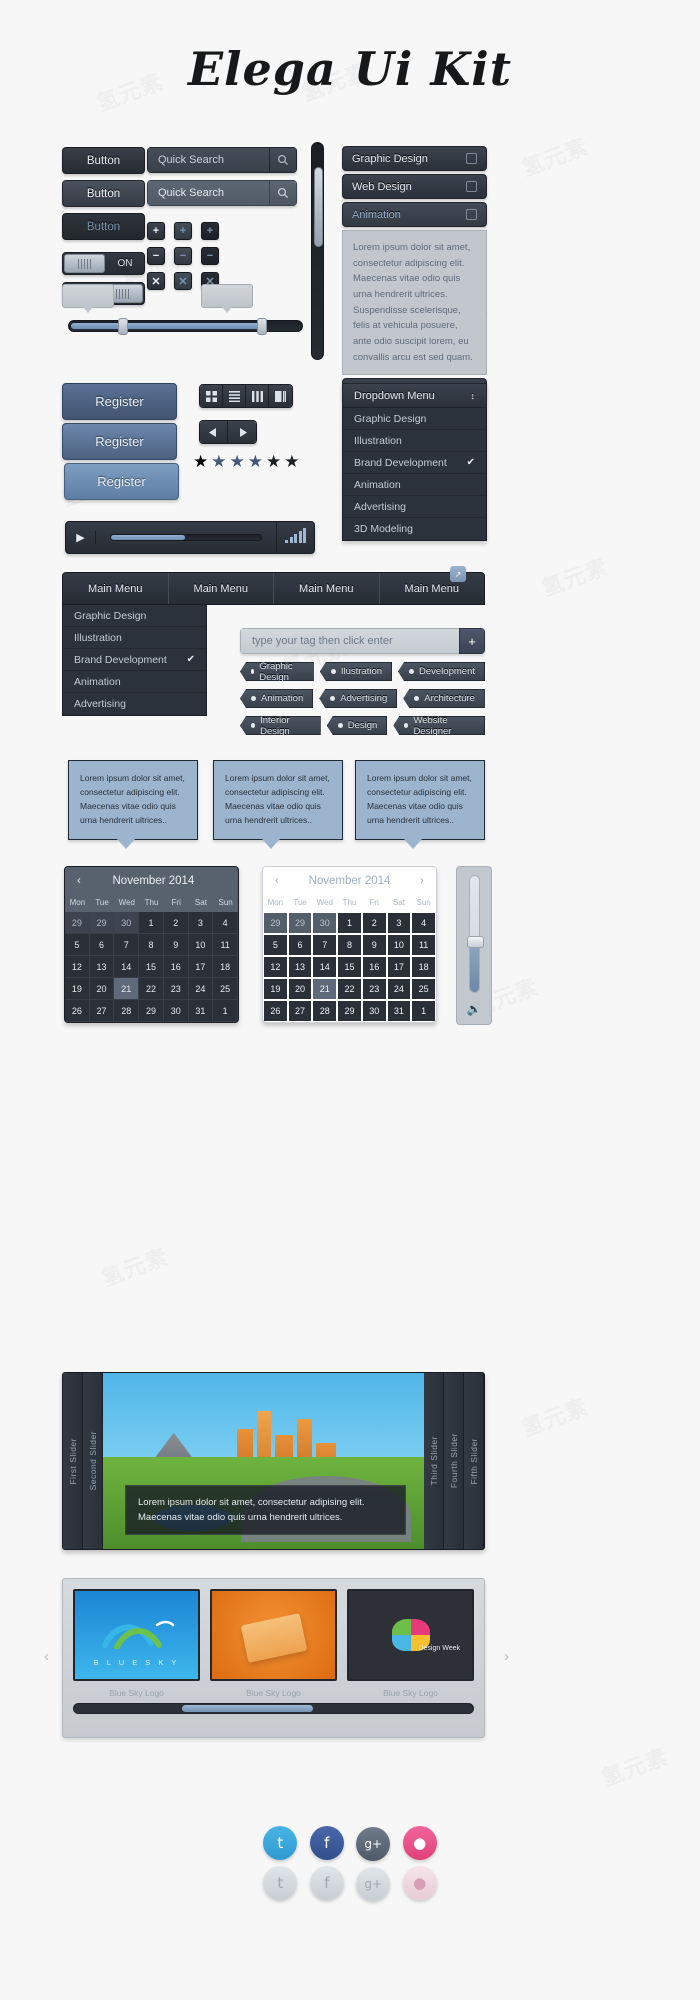 The image size is (700, 2000). I want to click on tag-chip: Advertising, so click(358, 698).